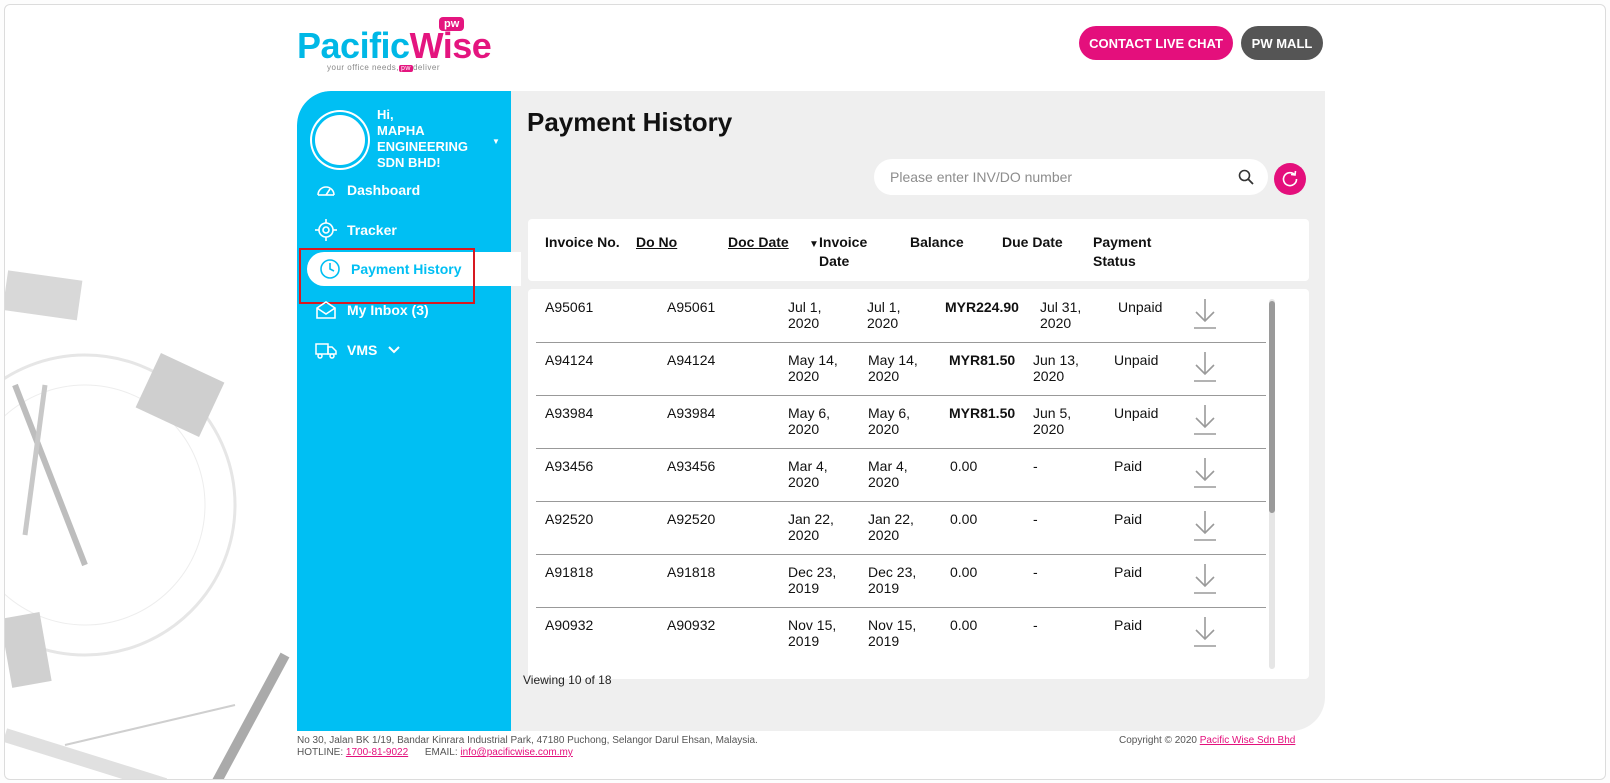  I want to click on target-icon, so click(326, 230).